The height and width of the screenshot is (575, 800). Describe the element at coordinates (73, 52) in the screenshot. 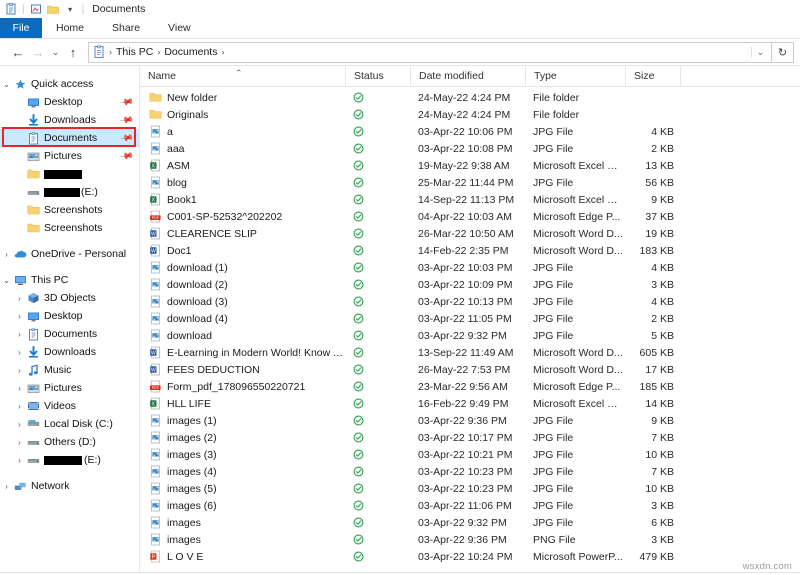

I see `up-button: ↑` at that location.